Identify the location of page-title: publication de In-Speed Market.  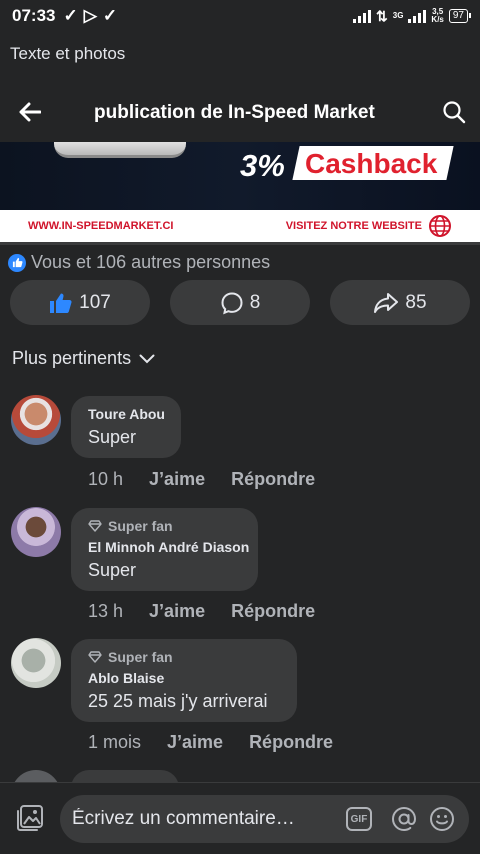
(234, 112).